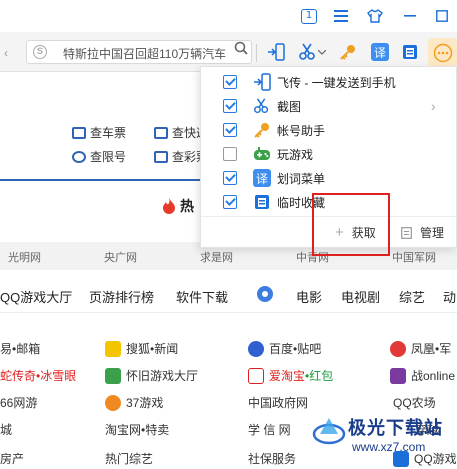 The width and height of the screenshot is (457, 469). I want to click on site-link: 穿越, so click(427, 429).